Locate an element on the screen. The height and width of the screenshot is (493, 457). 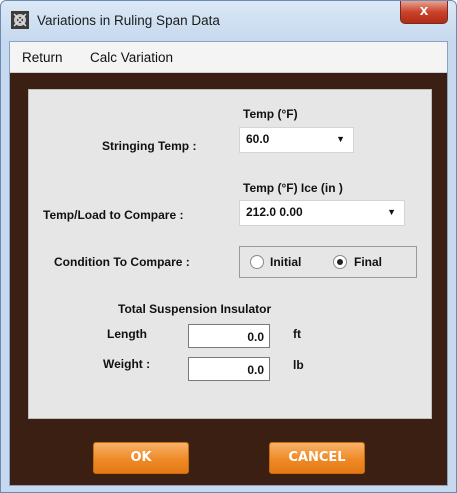
stringing-temp-header: Temp (°F) is located at coordinates (270, 114).